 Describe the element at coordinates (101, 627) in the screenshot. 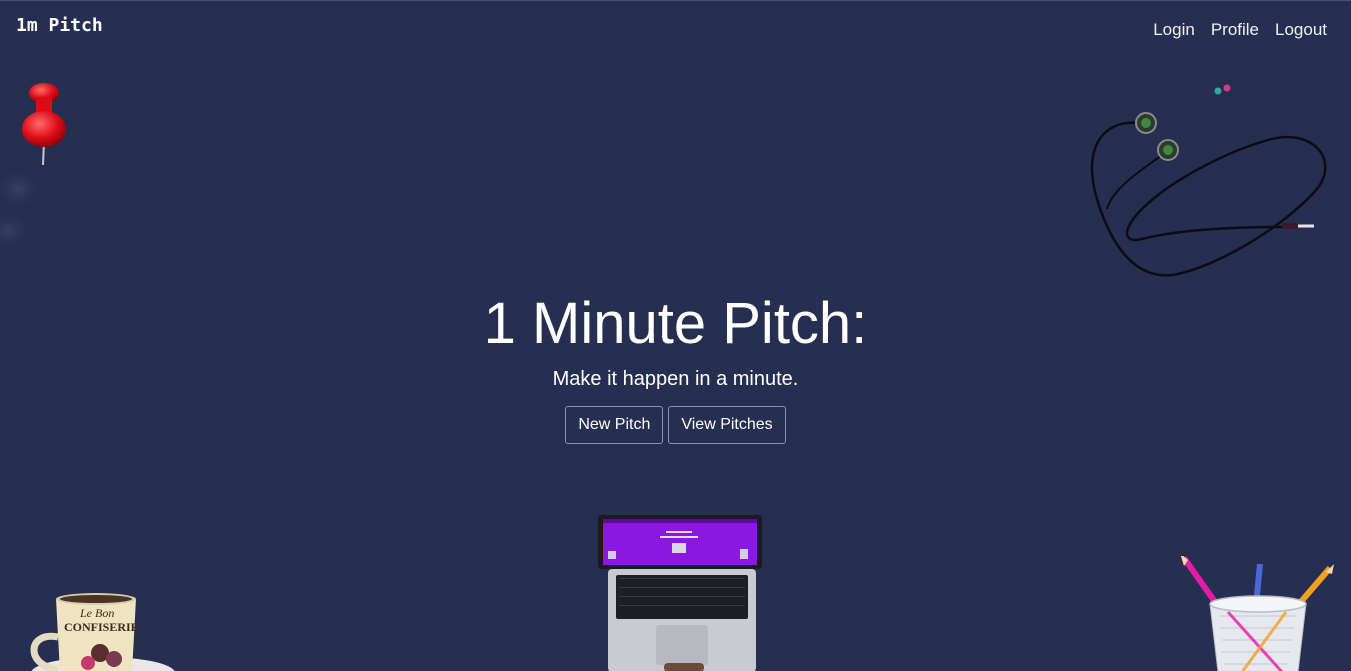

I see `mug-text-line2: CONFISERIE` at that location.